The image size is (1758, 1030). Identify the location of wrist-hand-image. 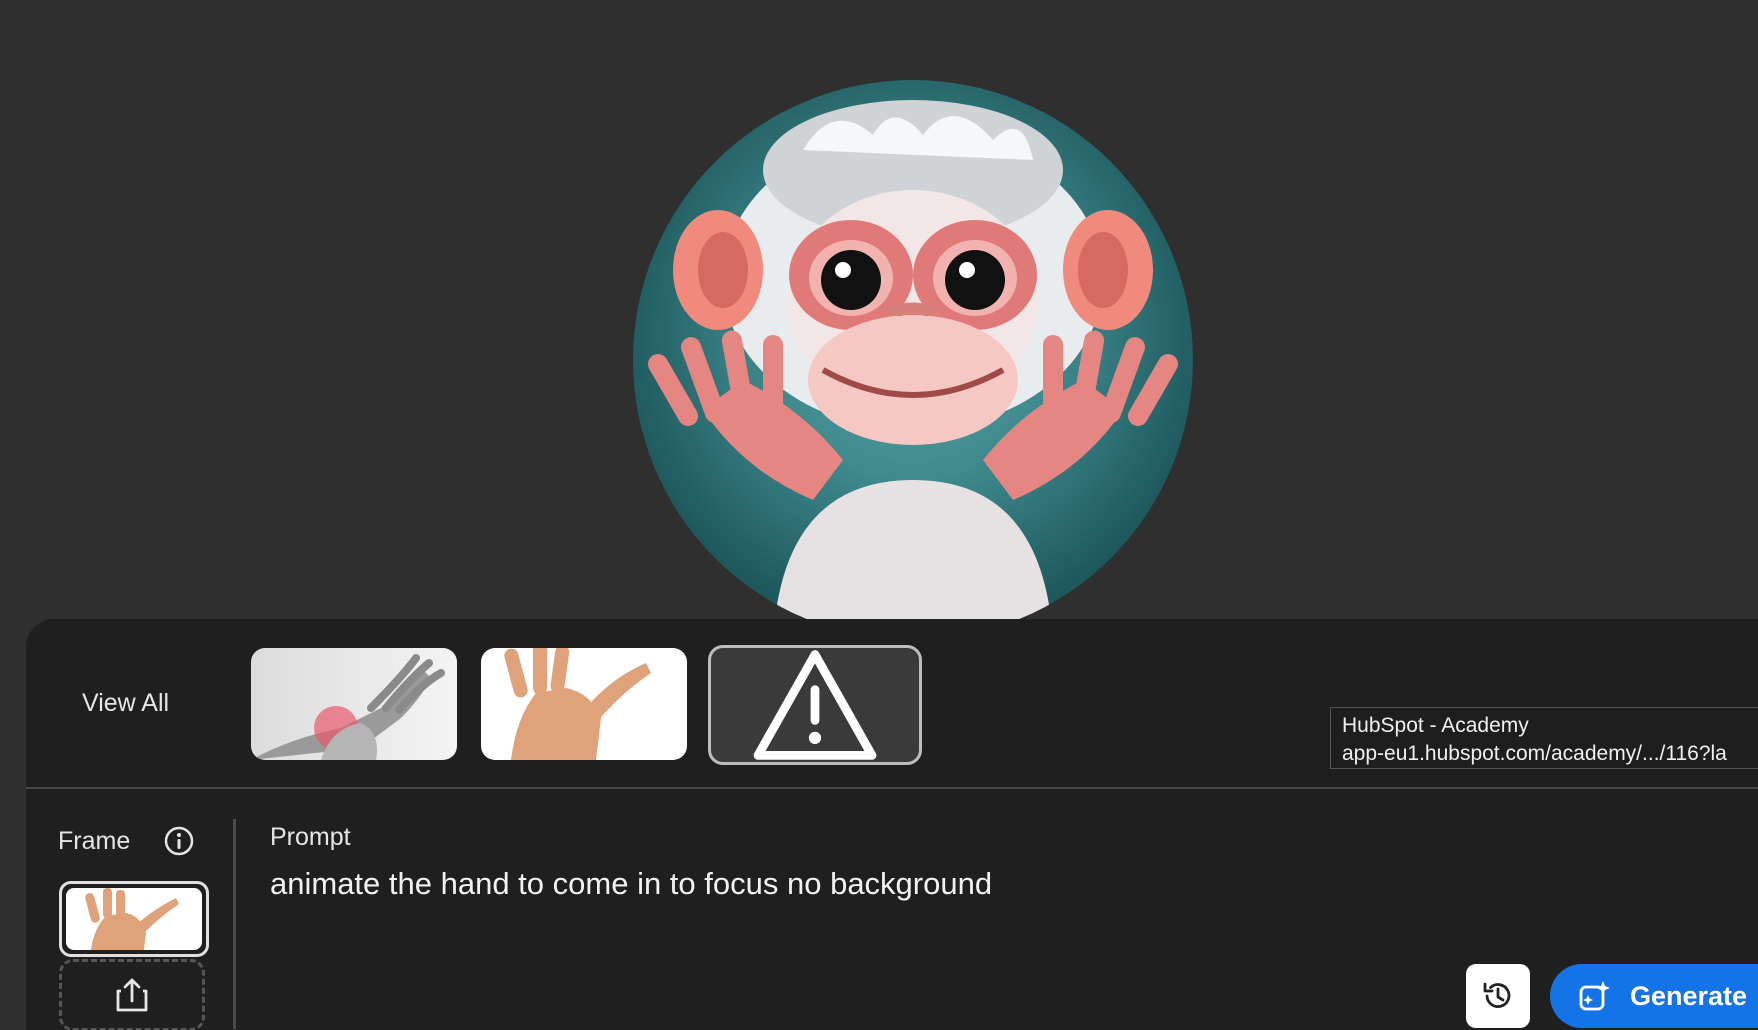
(348, 707).